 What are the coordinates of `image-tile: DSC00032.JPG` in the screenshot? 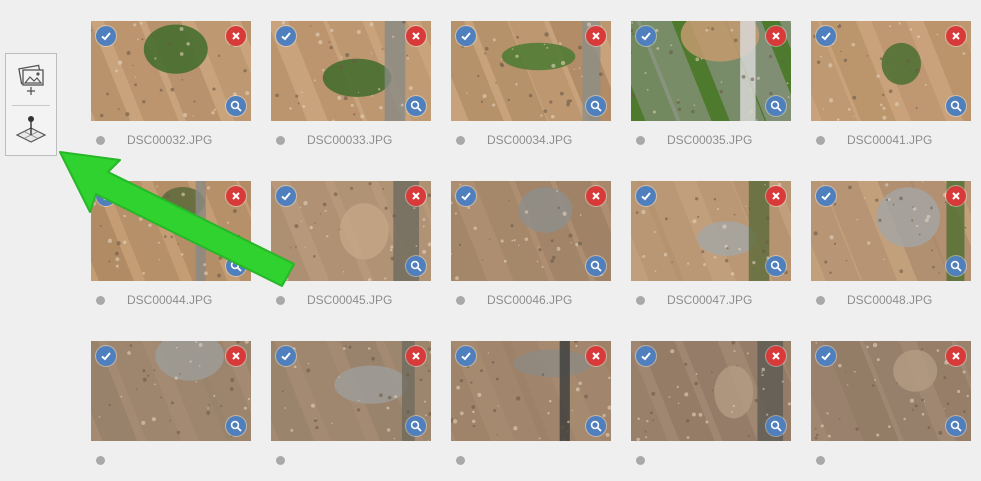 It's located at (171, 91).